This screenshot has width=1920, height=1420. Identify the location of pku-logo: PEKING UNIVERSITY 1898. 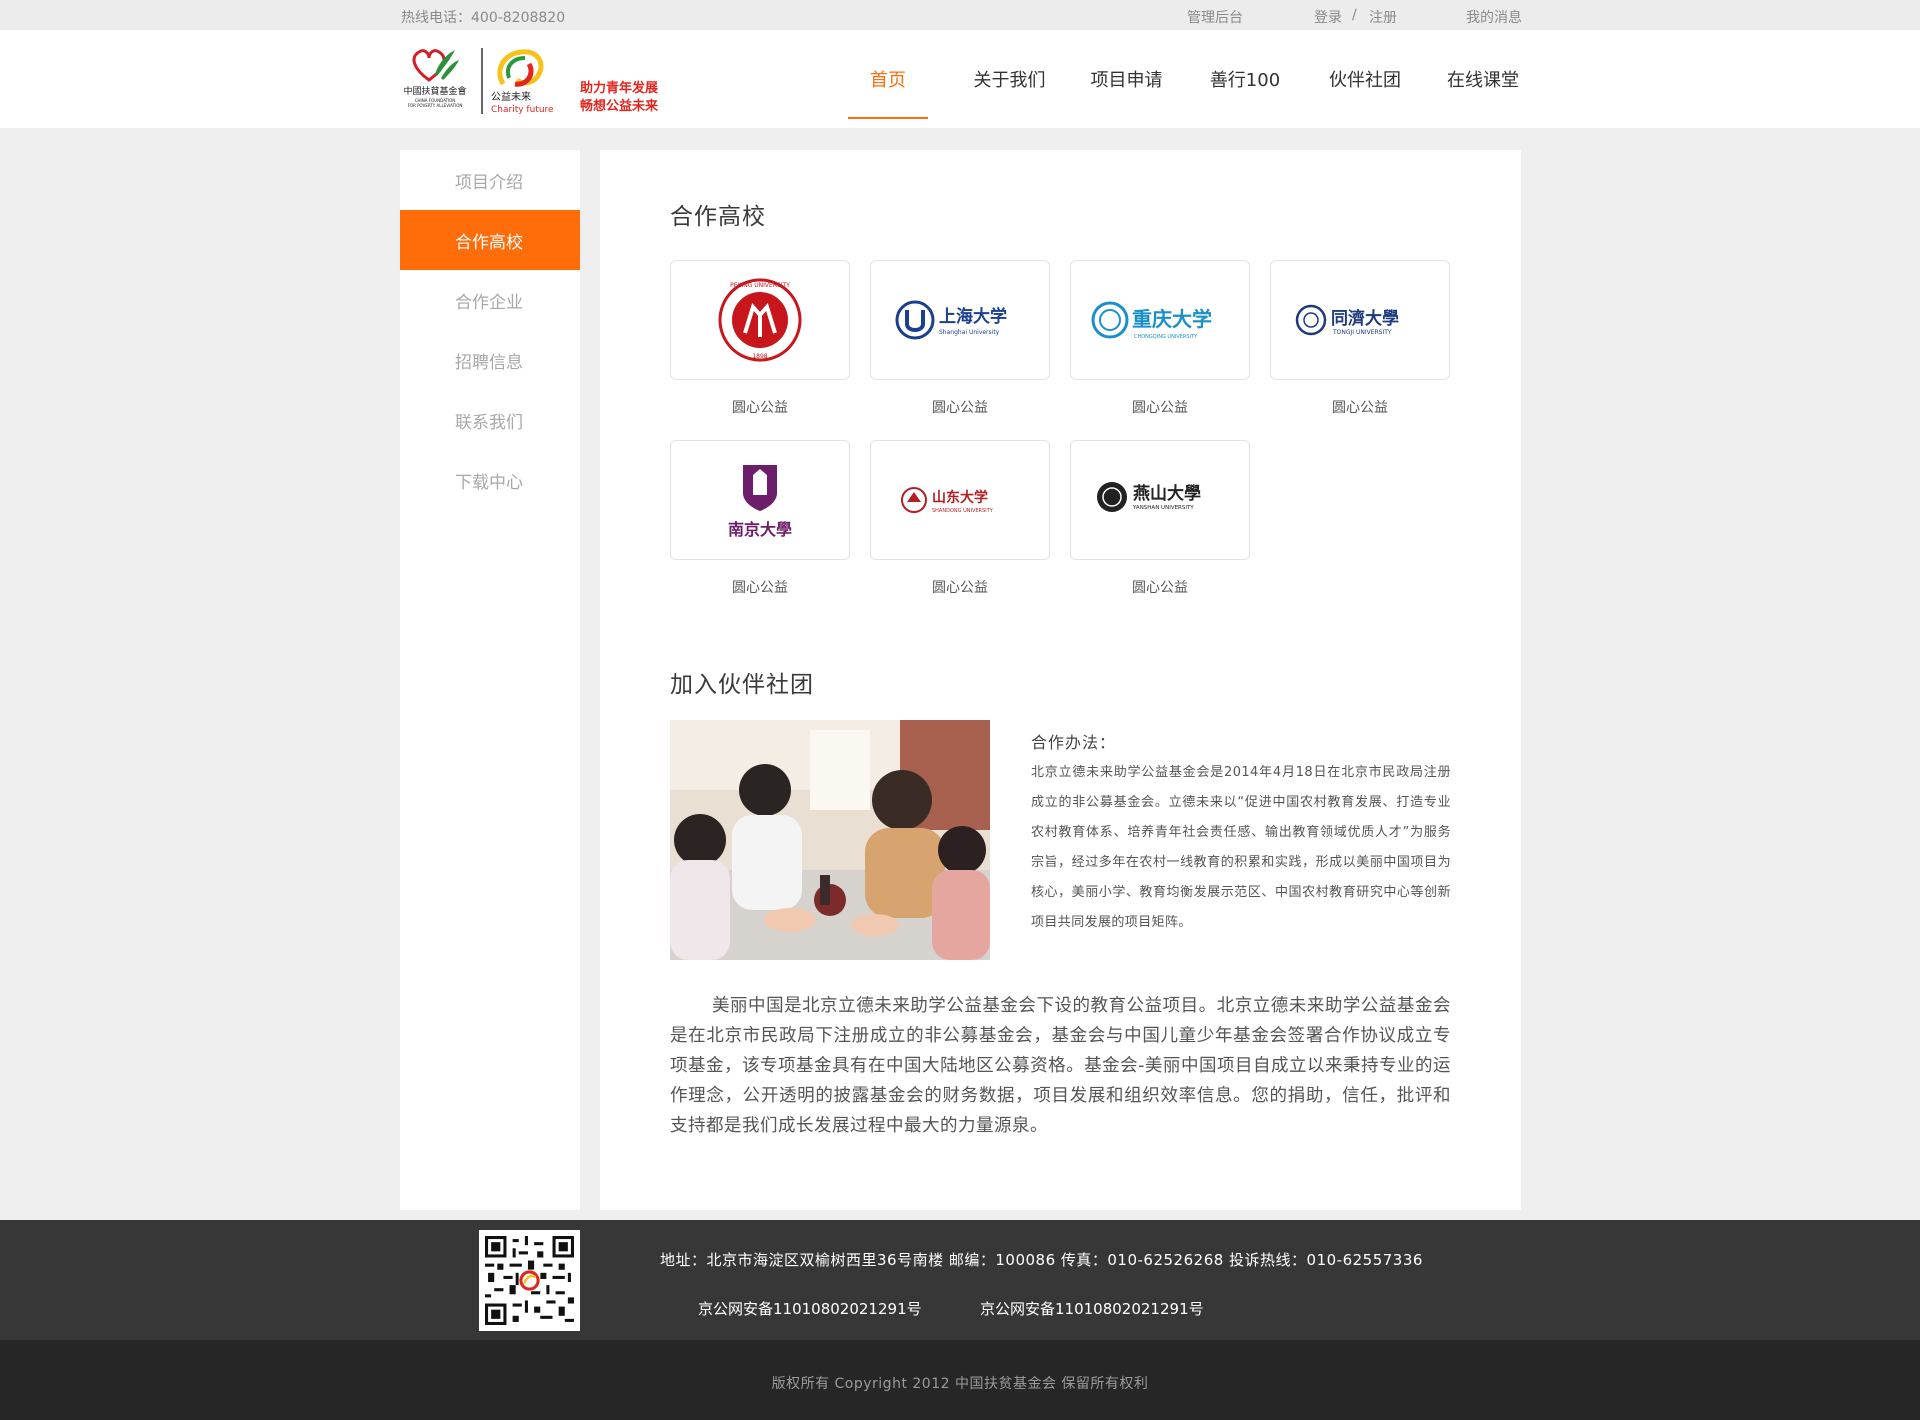
(760, 320).